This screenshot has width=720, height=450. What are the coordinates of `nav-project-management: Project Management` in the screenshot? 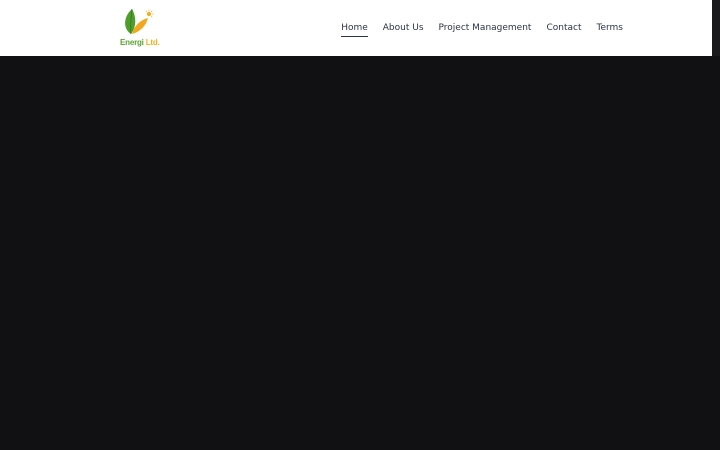 It's located at (485, 28).